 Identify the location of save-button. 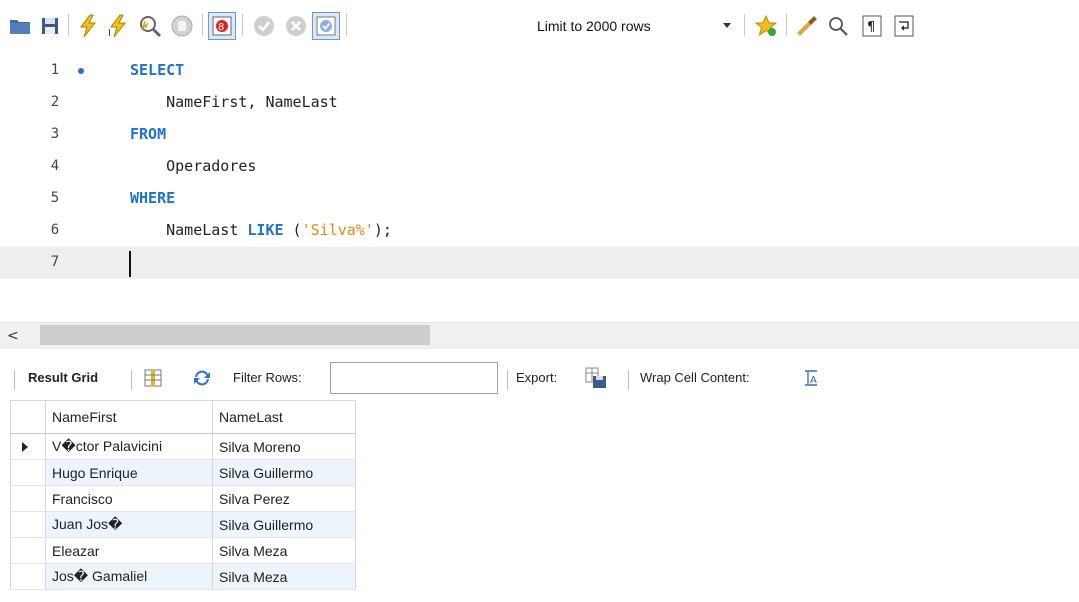
(50, 26).